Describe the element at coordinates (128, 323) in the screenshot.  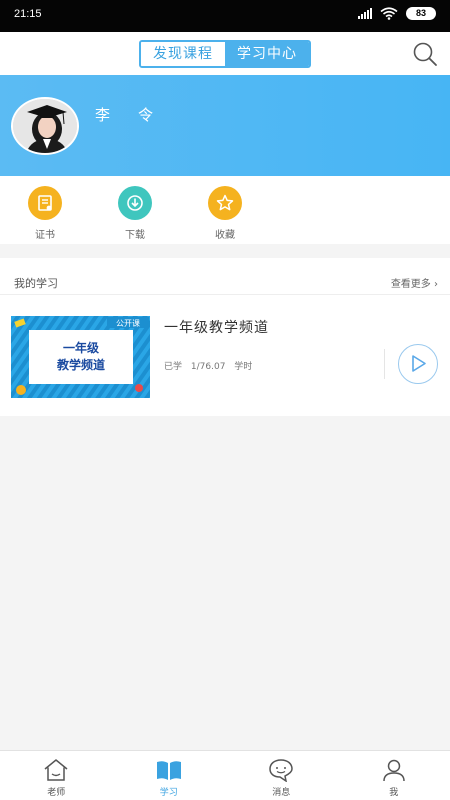
I see `thumbnail-badge: 公开课` at that location.